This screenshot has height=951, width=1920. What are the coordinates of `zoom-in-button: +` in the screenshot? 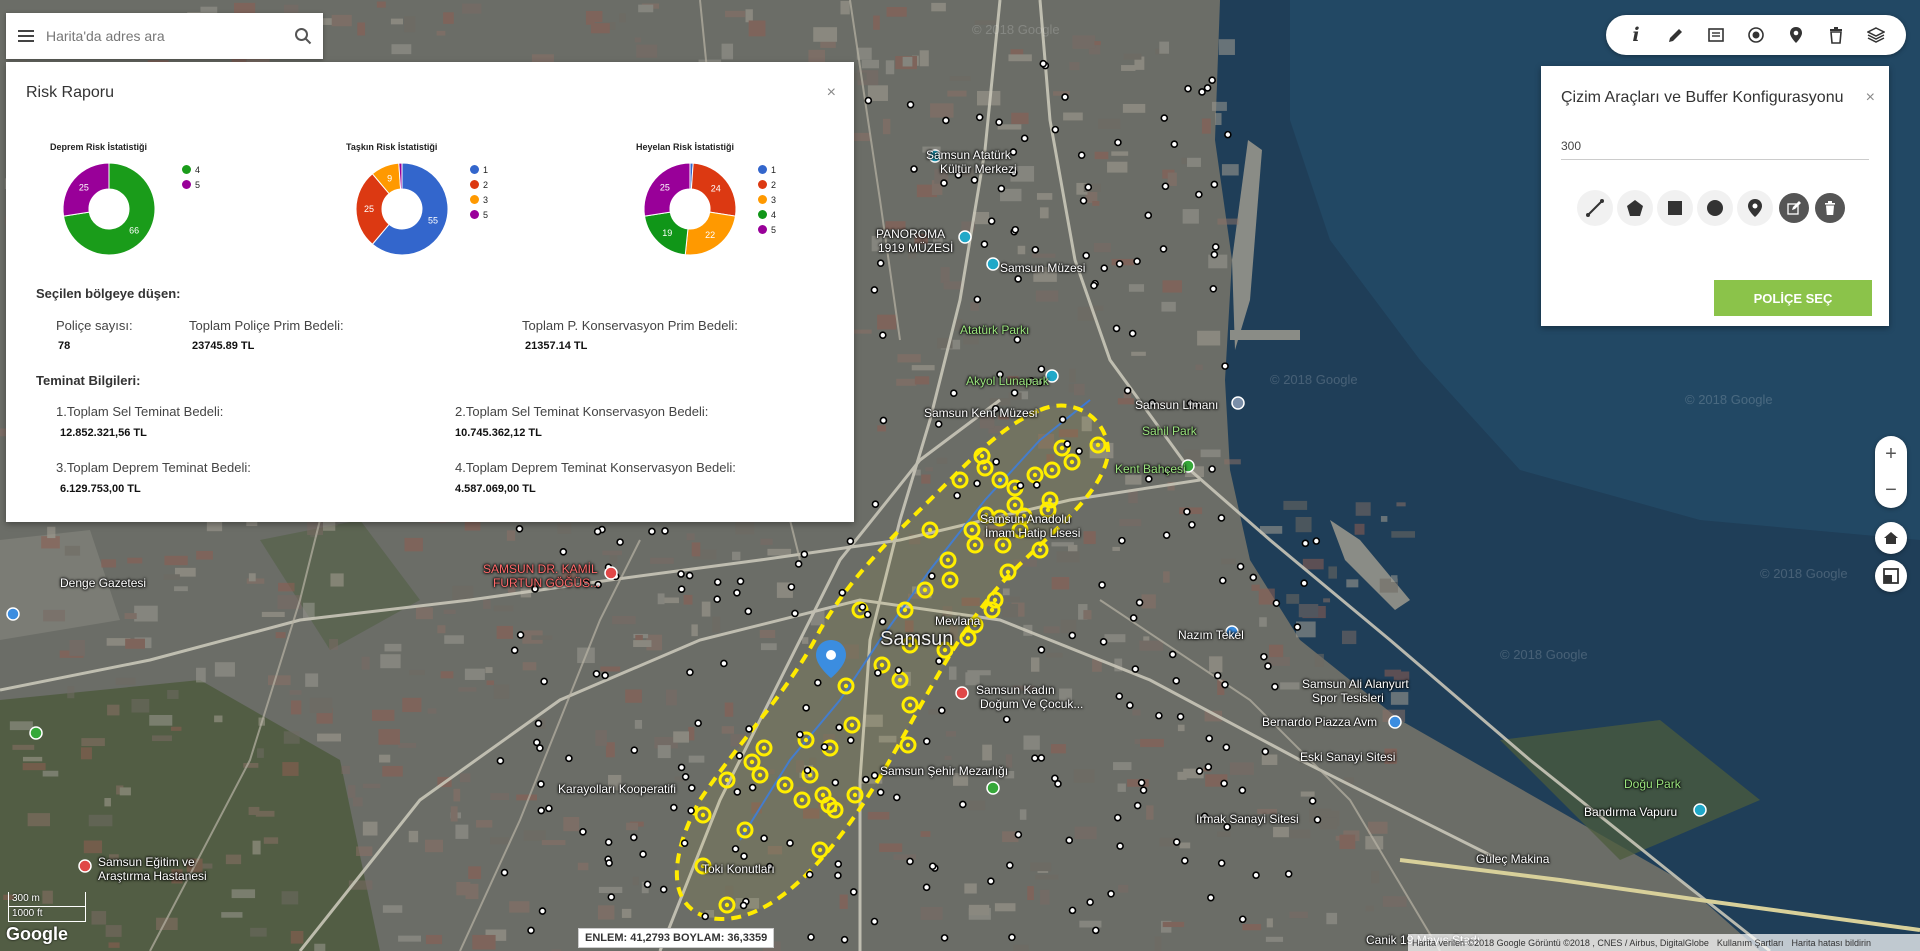 It's located at (1891, 454).